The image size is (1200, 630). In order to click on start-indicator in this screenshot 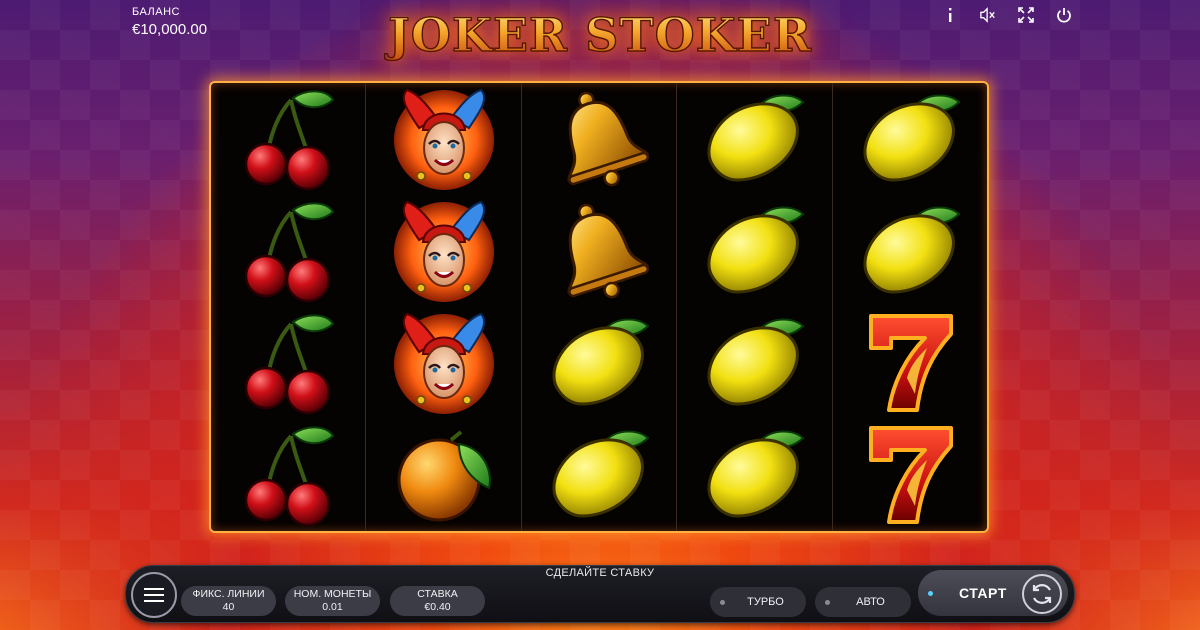, I will do `click(930, 593)`.